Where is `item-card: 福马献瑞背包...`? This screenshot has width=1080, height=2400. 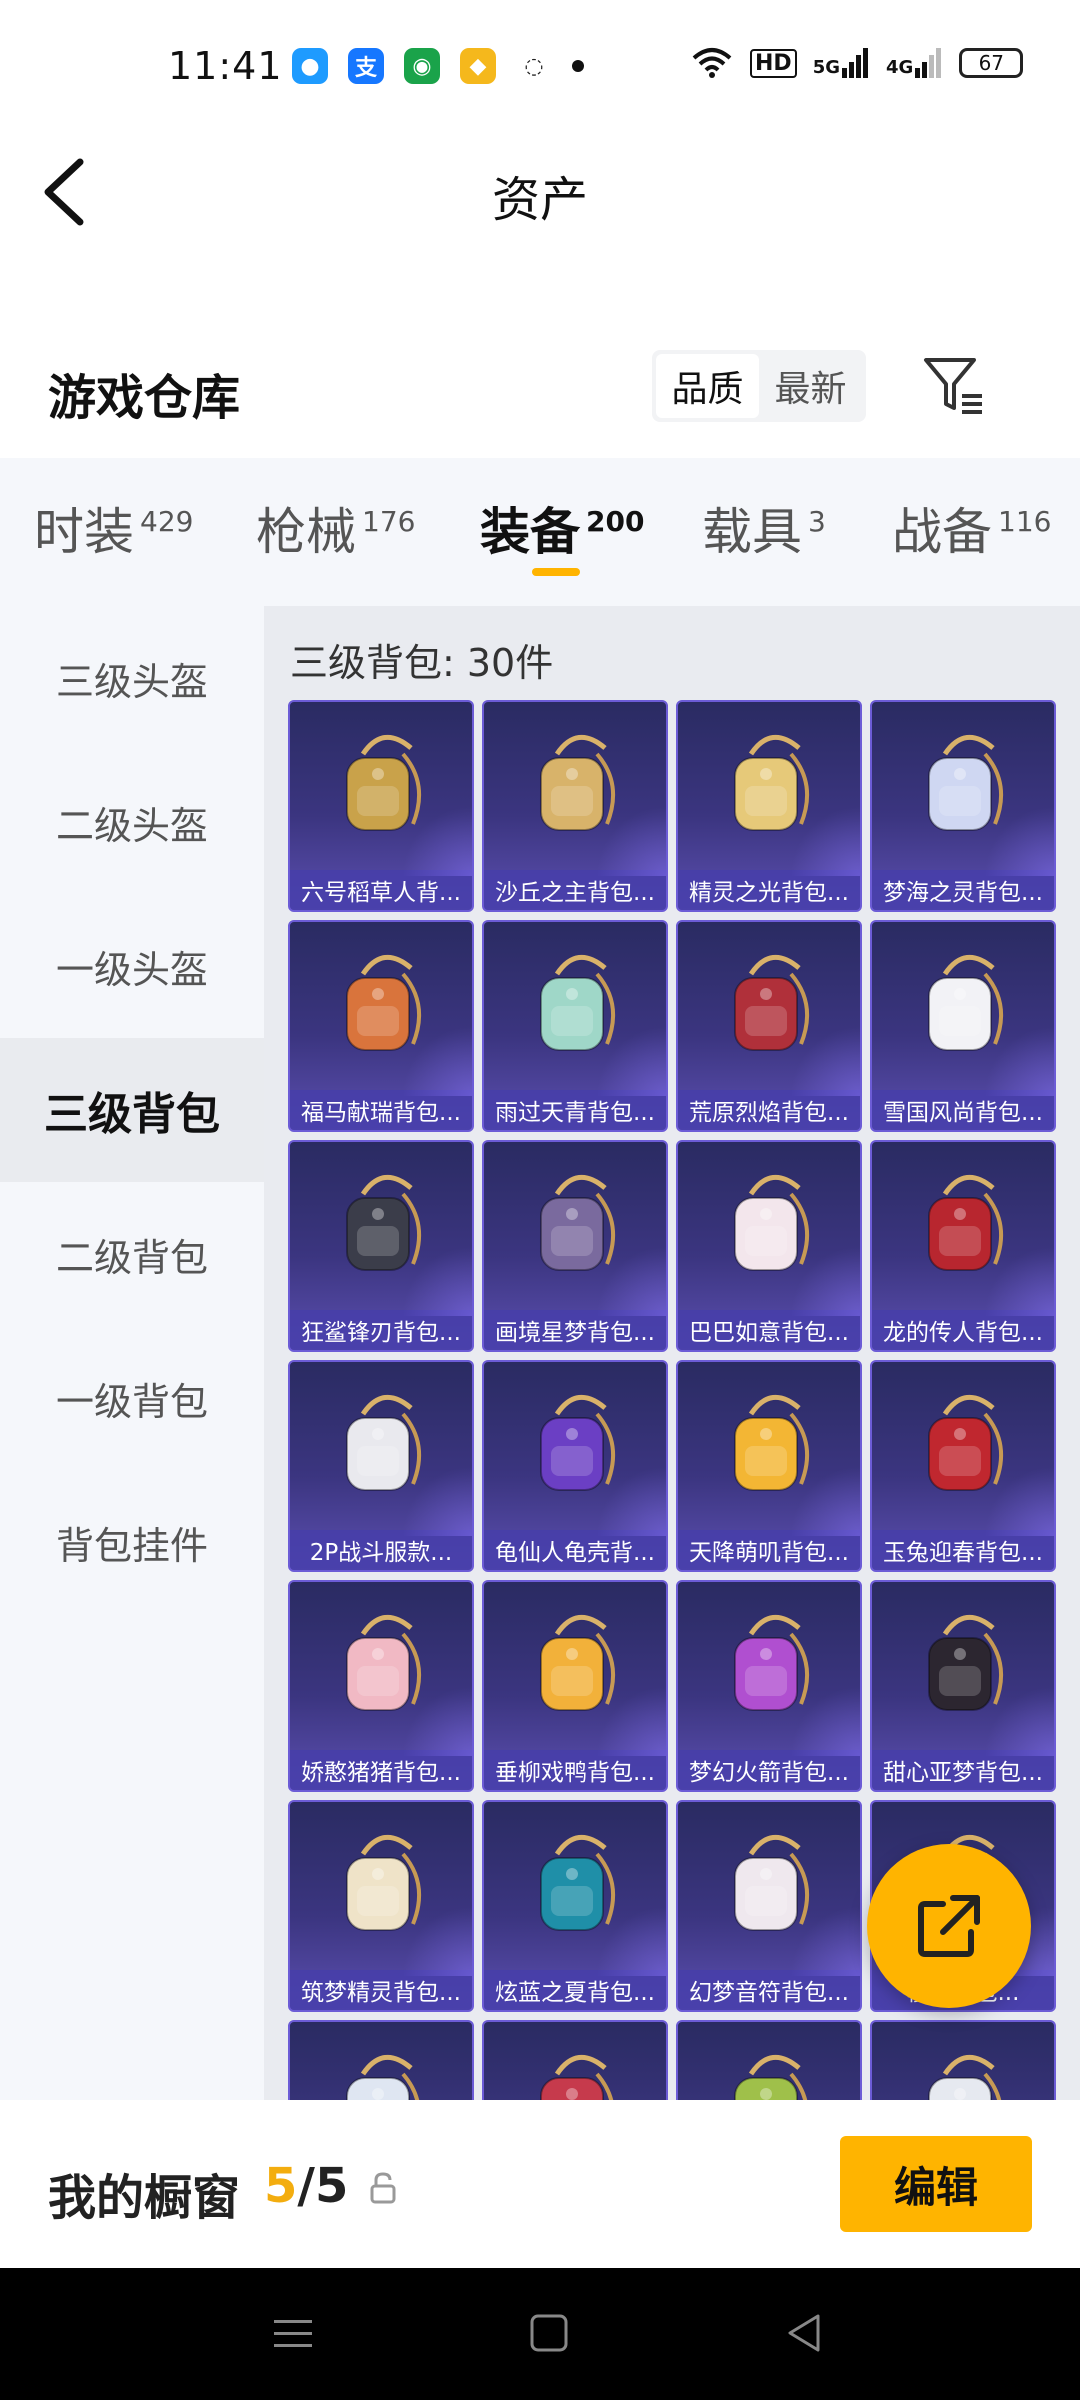
item-card: 福马献瑞背包... is located at coordinates (381, 1026).